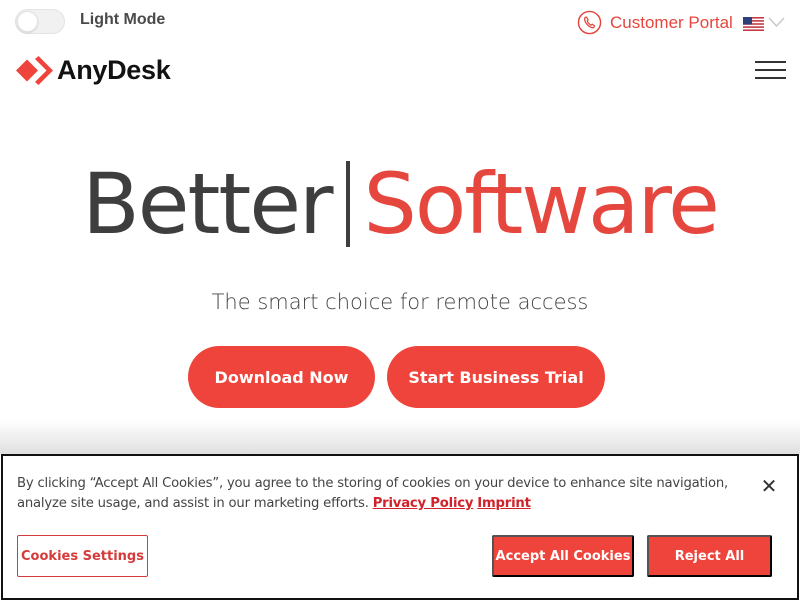 The width and height of the screenshot is (800, 600). Describe the element at coordinates (504, 503) in the screenshot. I see `imprint-link: Imprint` at that location.